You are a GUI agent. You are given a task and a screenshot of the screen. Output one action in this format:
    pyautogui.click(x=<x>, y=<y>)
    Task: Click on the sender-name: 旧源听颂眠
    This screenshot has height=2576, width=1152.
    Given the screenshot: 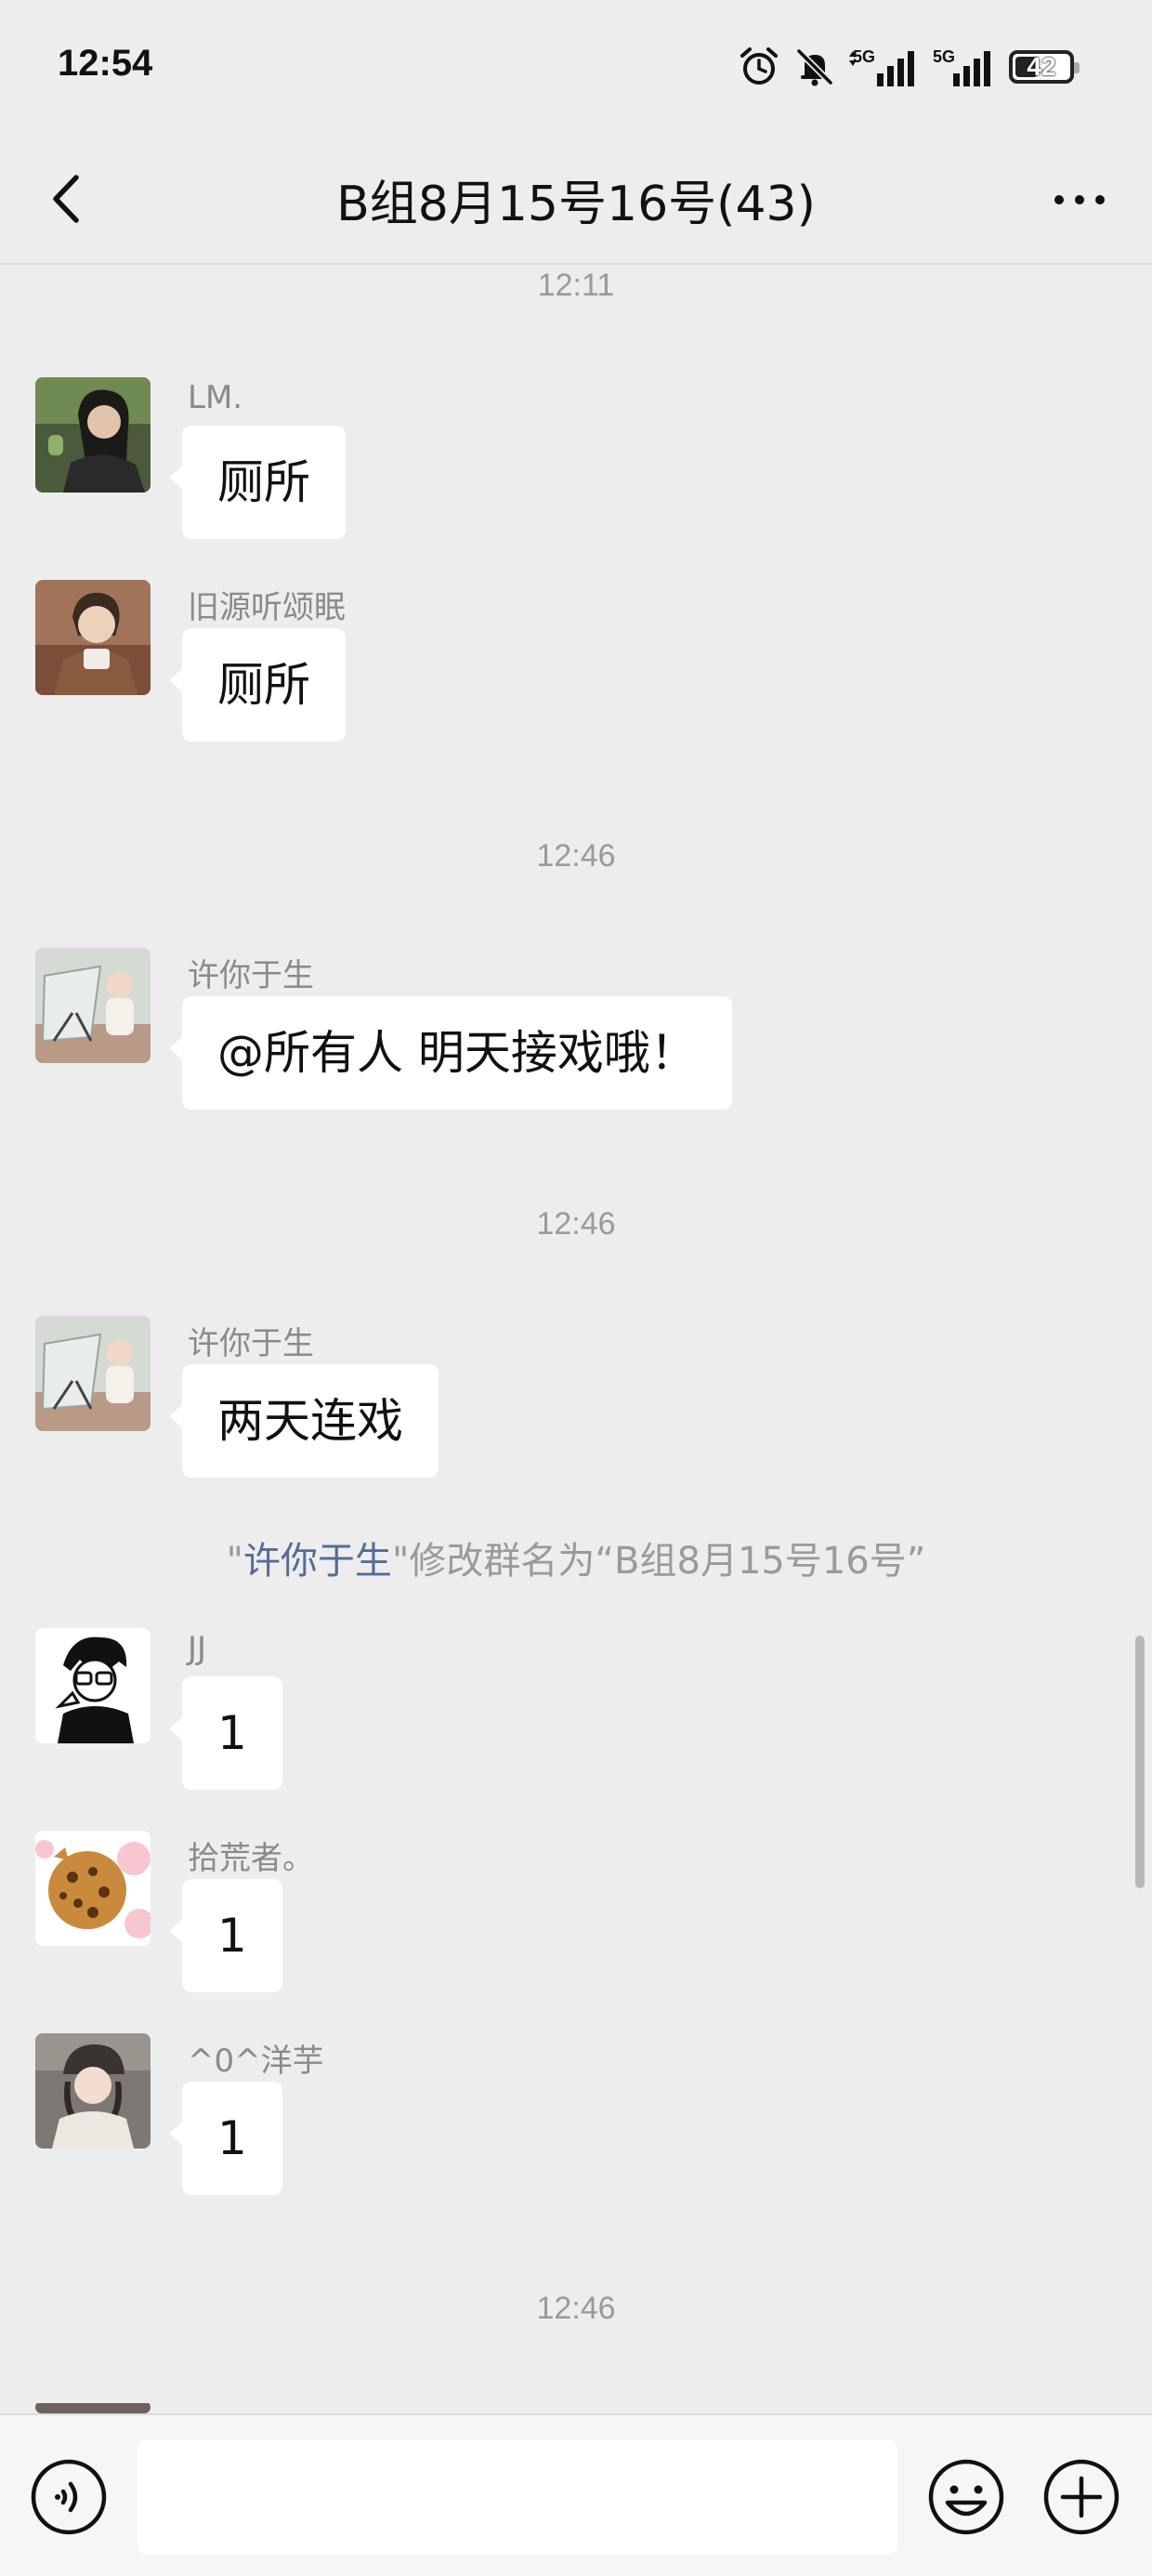 What is the action you would take?
    pyautogui.click(x=267, y=607)
    